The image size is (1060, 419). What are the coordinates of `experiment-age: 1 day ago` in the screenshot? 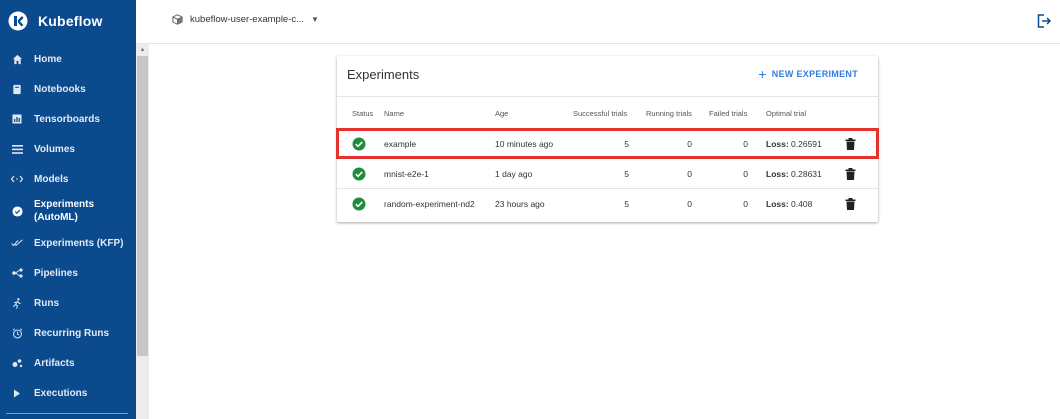 It's located at (514, 174).